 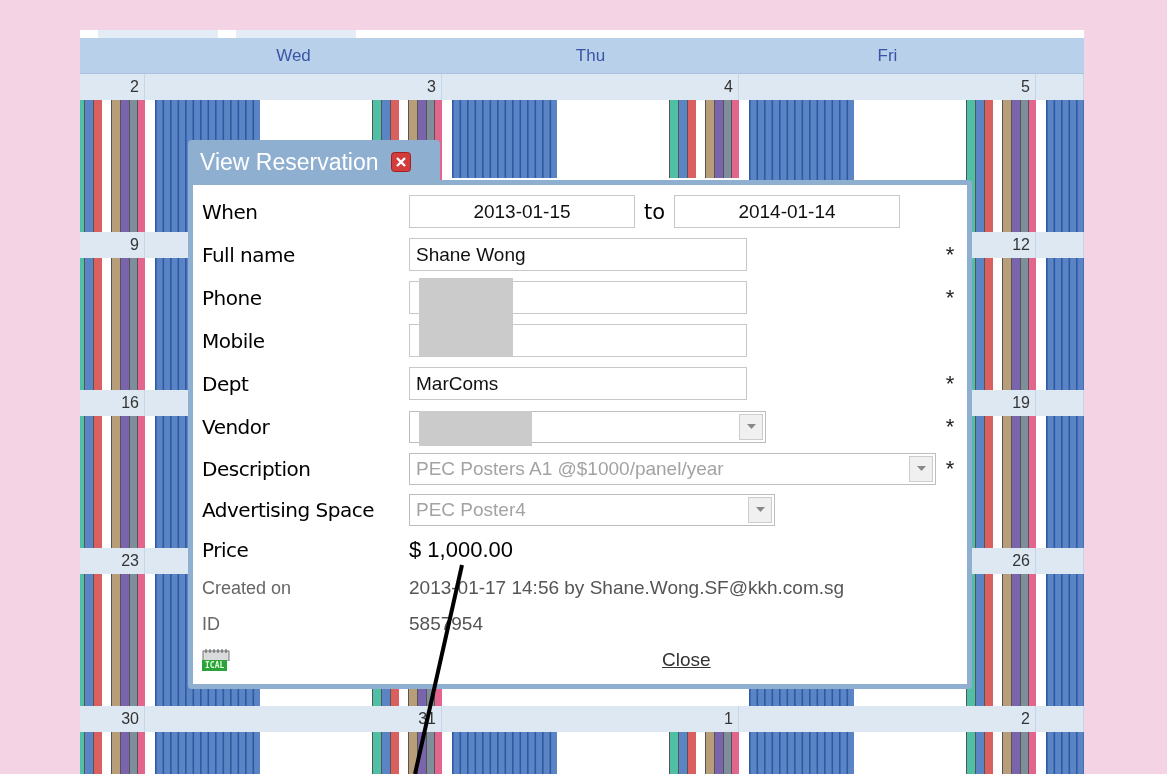 I want to click on field-label: Full name, so click(x=249, y=254).